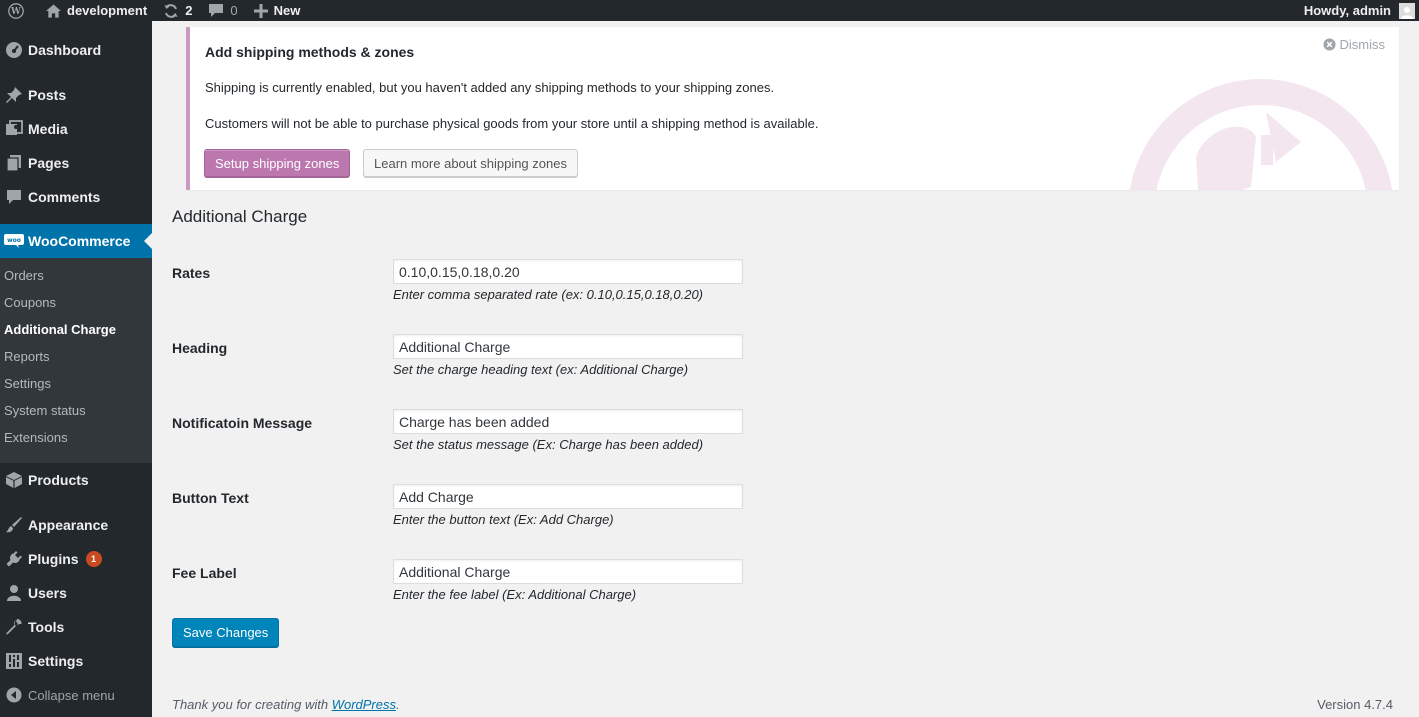 This screenshot has height=717, width=1419. I want to click on menu-item-plugins: Plugins 1, so click(76, 559).